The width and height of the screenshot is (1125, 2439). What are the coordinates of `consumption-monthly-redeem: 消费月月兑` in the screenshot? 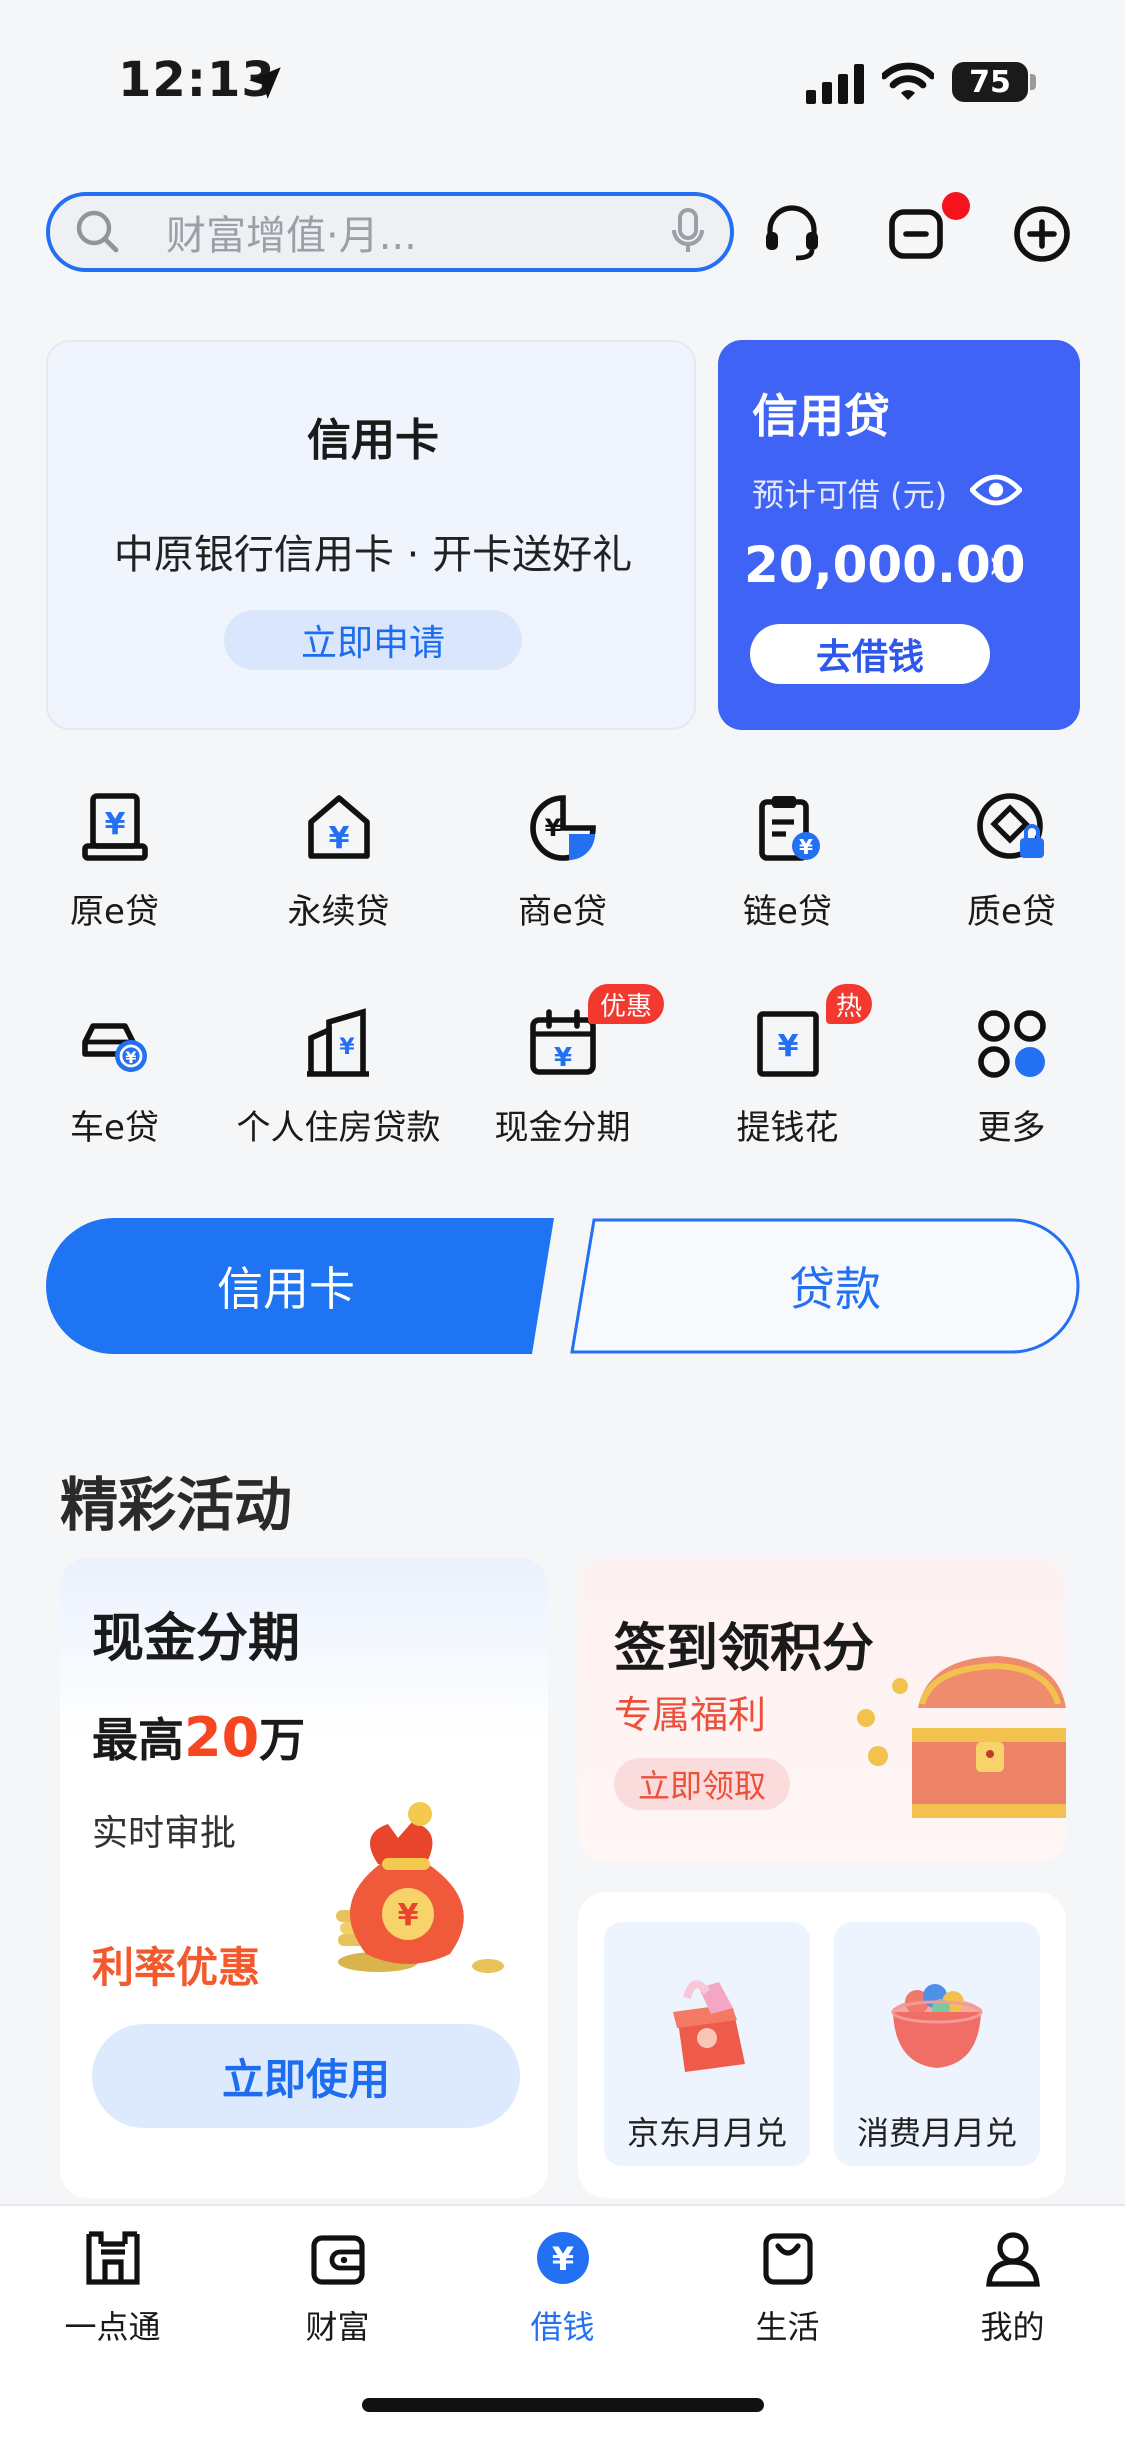 It's located at (937, 2044).